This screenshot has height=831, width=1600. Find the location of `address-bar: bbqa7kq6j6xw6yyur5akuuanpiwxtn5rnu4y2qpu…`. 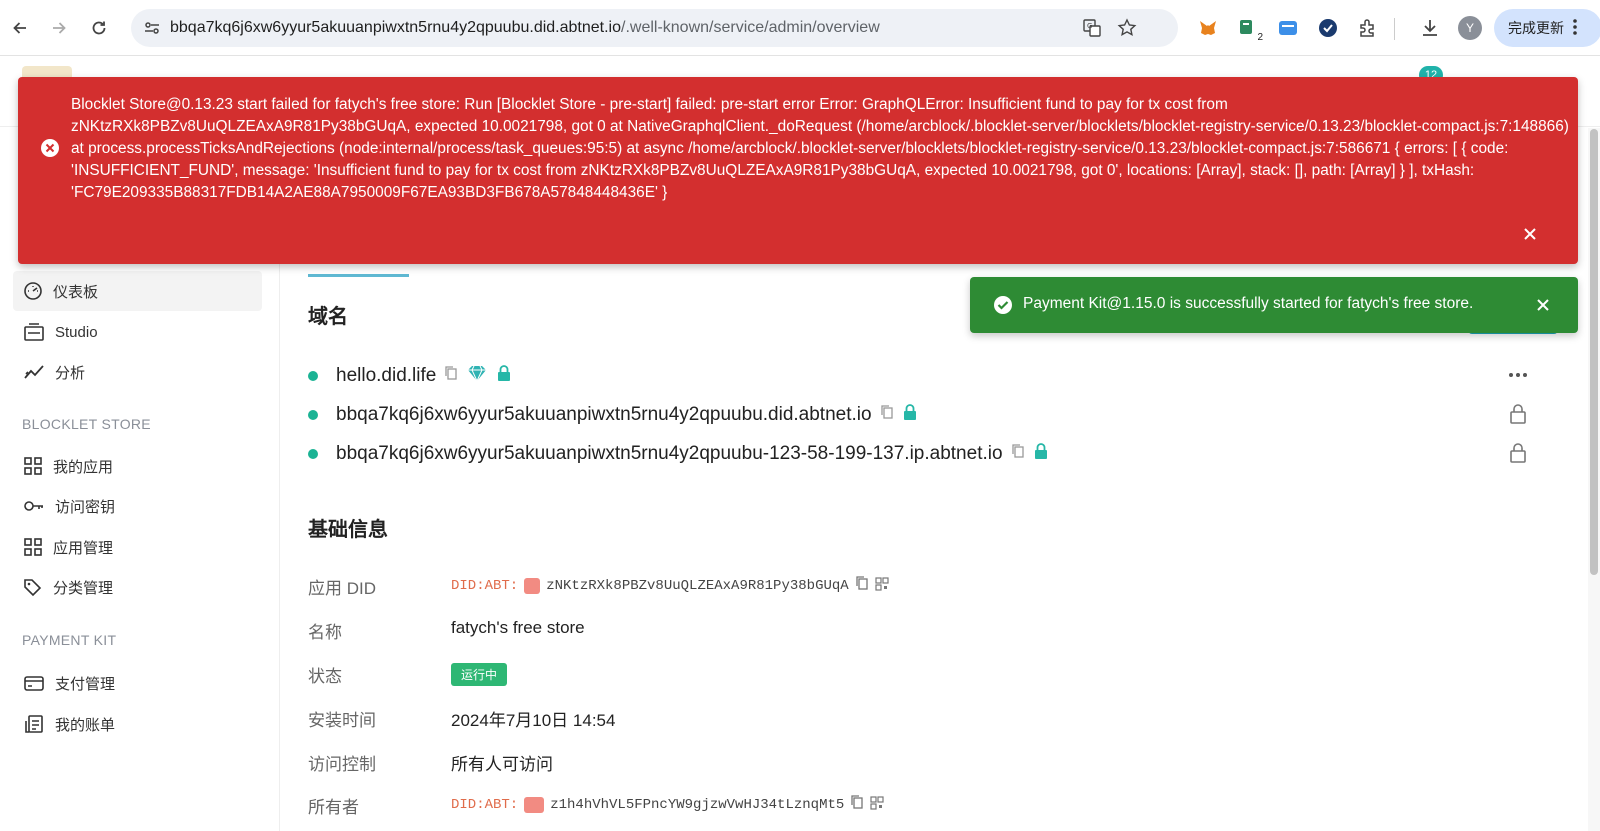

address-bar: bbqa7kq6j6xw6yyur5akuuanpiwxtn5rnu4y2qpu… is located at coordinates (654, 28).